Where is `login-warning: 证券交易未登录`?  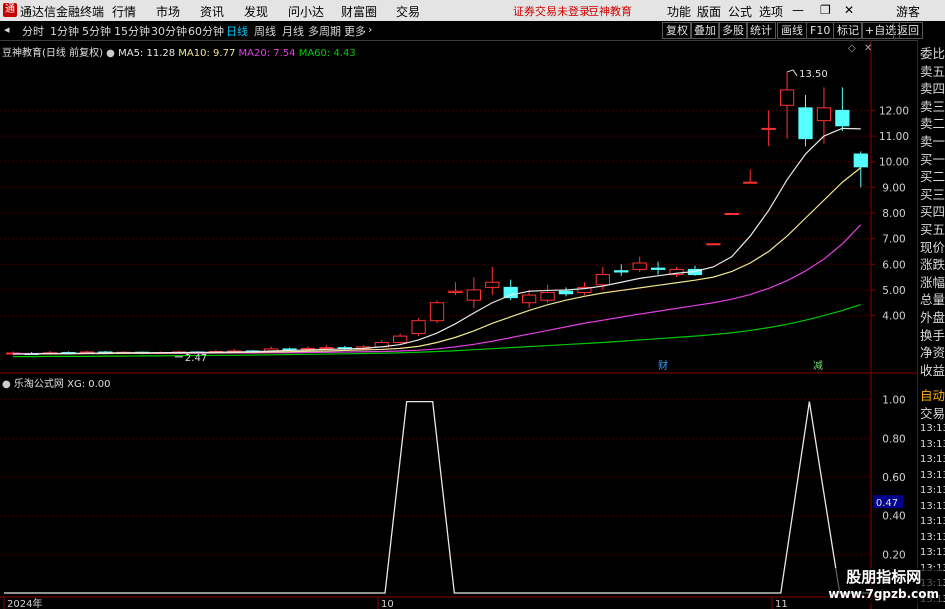
login-warning: 证券交易未登录 is located at coordinates (551, 11).